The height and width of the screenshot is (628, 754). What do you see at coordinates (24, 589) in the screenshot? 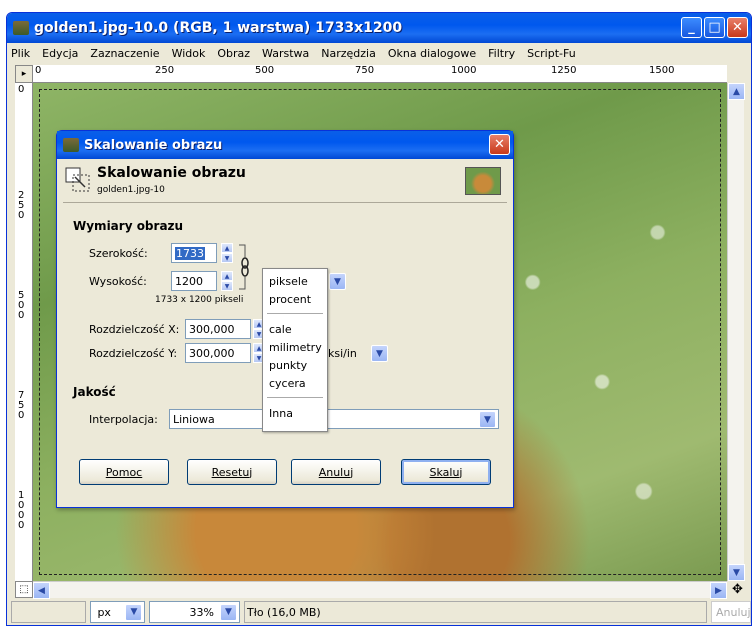
I see `quick-mask-icon: ⬚` at bounding box center [24, 589].